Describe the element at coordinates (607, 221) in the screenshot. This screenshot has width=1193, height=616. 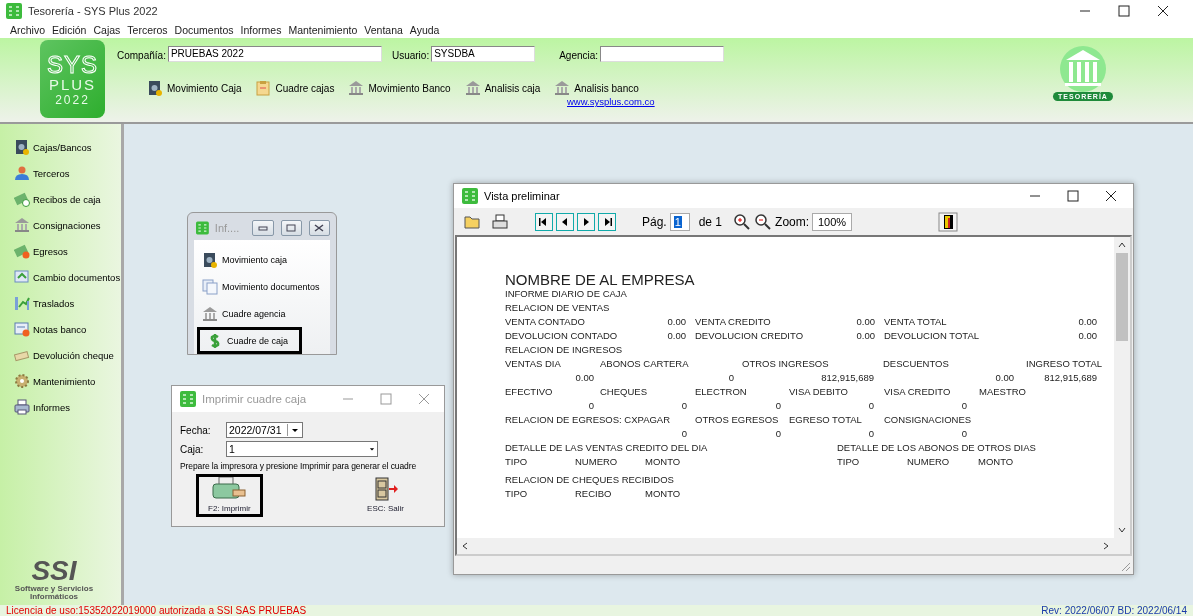
I see `last-page-button` at that location.